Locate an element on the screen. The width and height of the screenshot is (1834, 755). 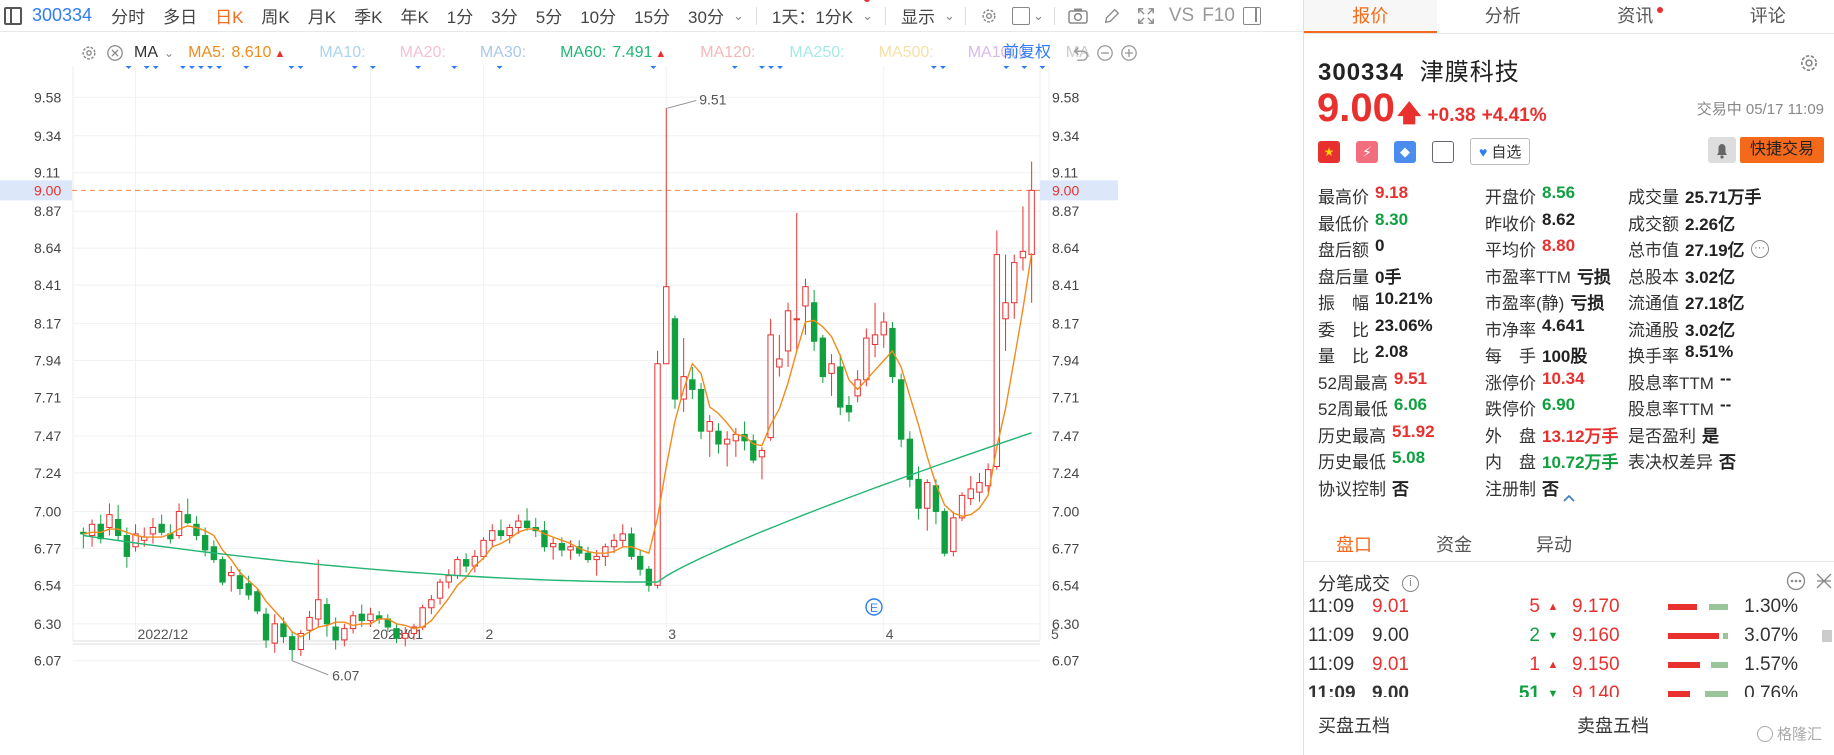
stat-label: 股息率TTM is located at coordinates (1671, 409).